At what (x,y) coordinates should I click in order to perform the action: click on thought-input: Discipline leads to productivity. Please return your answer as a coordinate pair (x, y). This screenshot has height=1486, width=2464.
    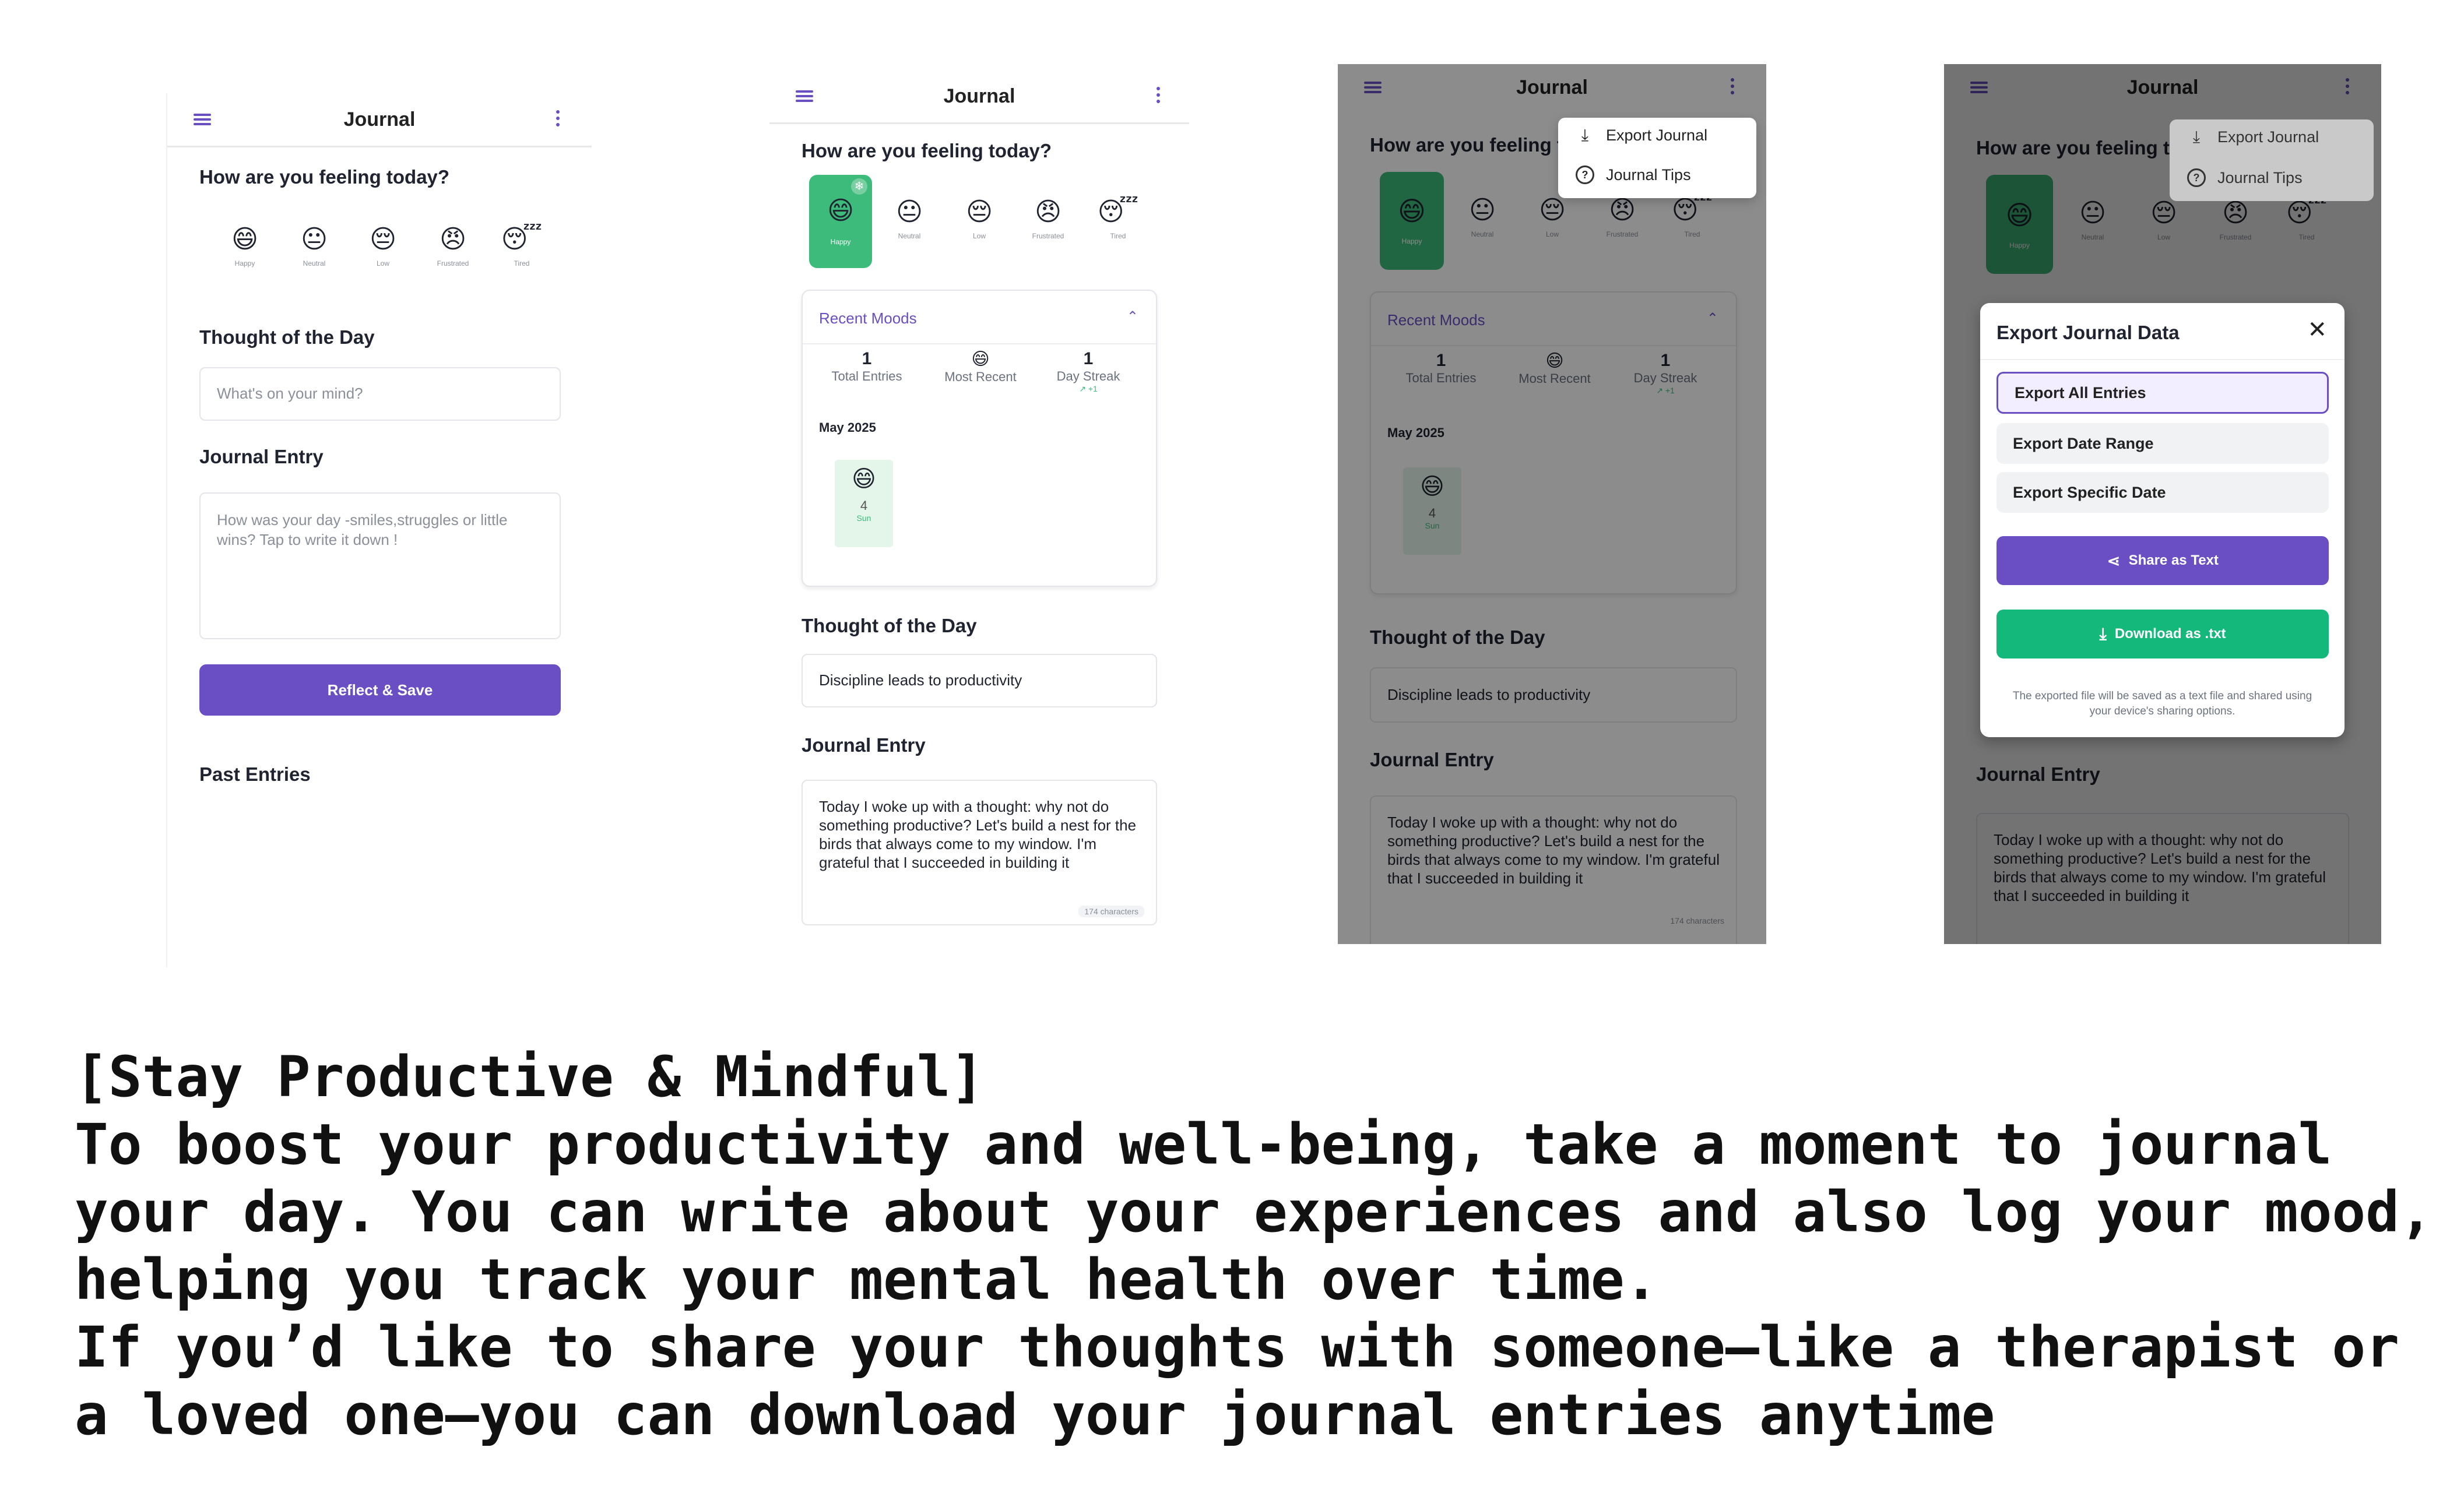
    Looking at the image, I should click on (980, 681).